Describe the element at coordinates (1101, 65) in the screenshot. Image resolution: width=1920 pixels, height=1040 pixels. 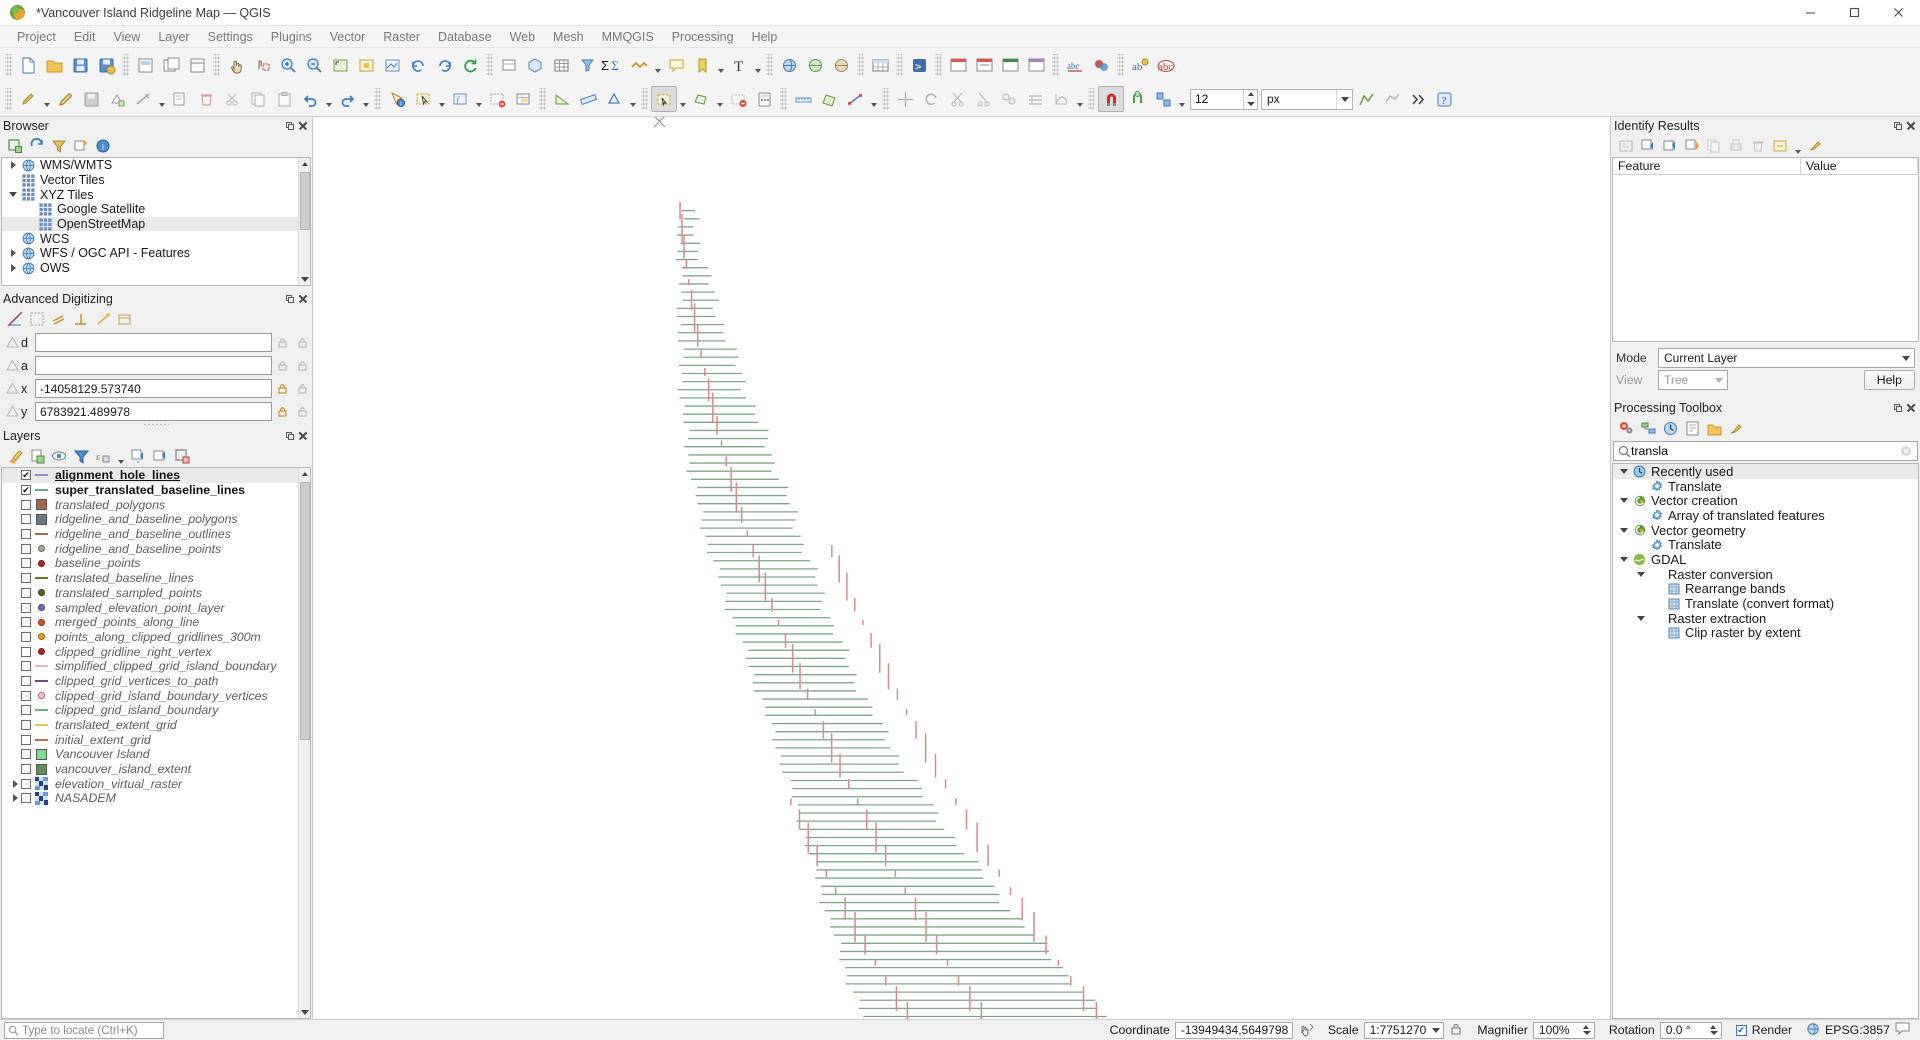
I see `style-manager-button` at that location.